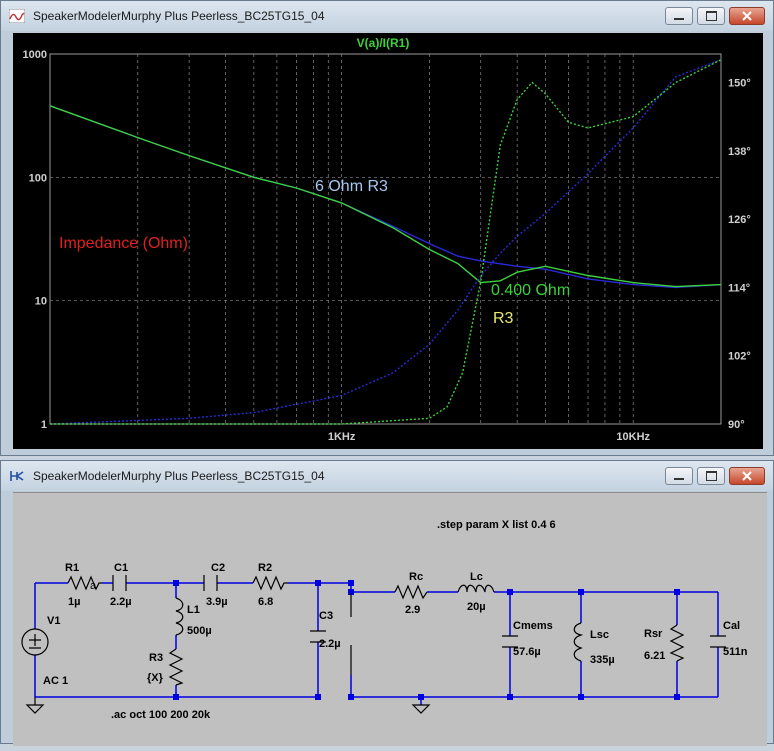 The height and width of the screenshot is (751, 774). I want to click on r1-value: 1µ, so click(74, 602).